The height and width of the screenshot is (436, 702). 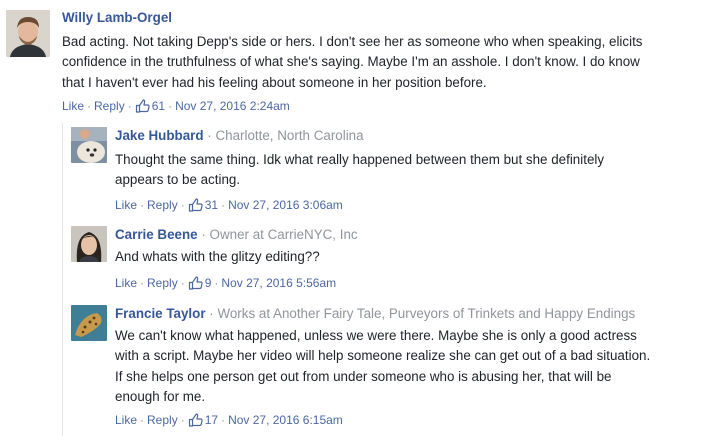 What do you see at coordinates (285, 420) in the screenshot?
I see `timestamp: Nov 27, 2016 6:15am` at bounding box center [285, 420].